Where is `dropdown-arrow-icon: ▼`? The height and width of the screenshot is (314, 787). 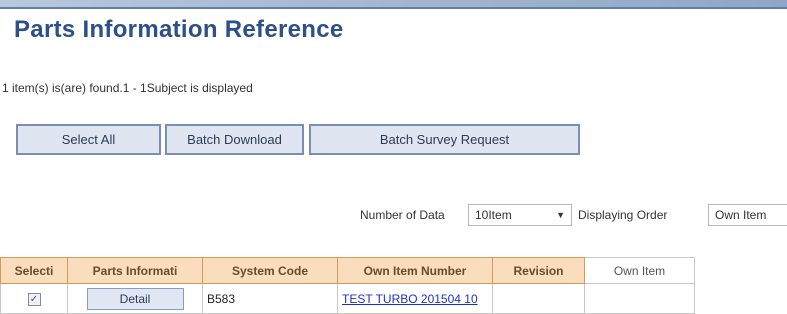
dropdown-arrow-icon: ▼ is located at coordinates (560, 215).